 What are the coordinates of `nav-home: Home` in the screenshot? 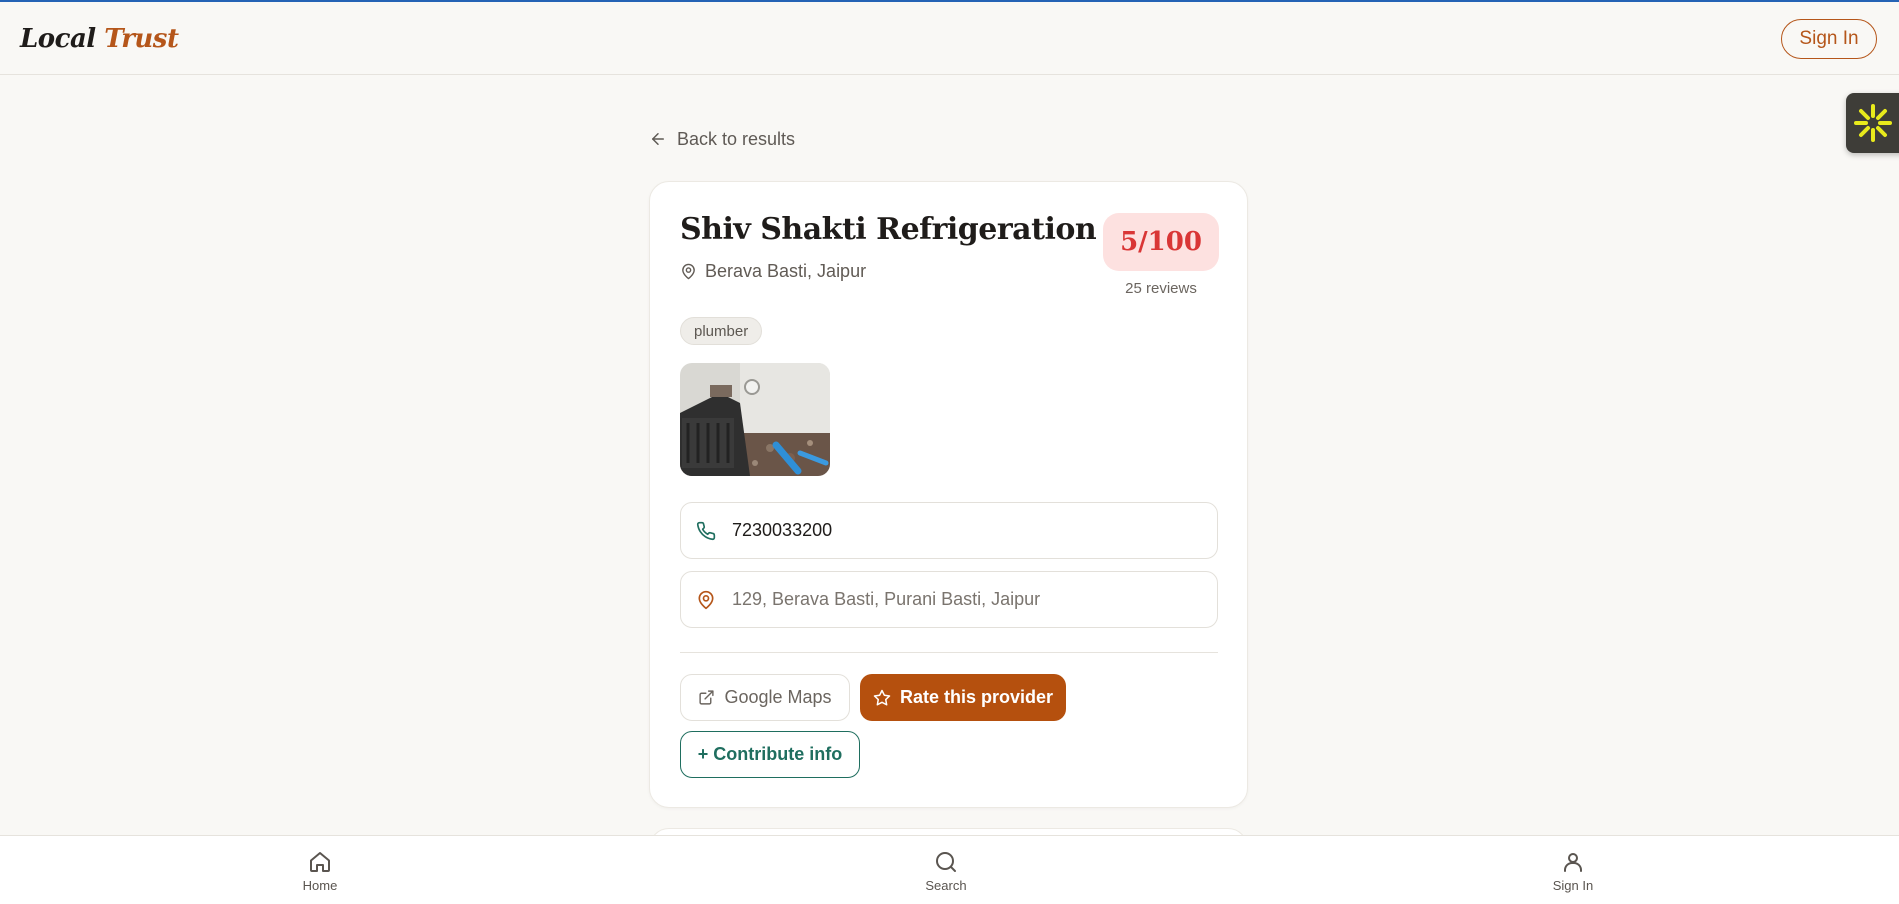 It's located at (320, 875).